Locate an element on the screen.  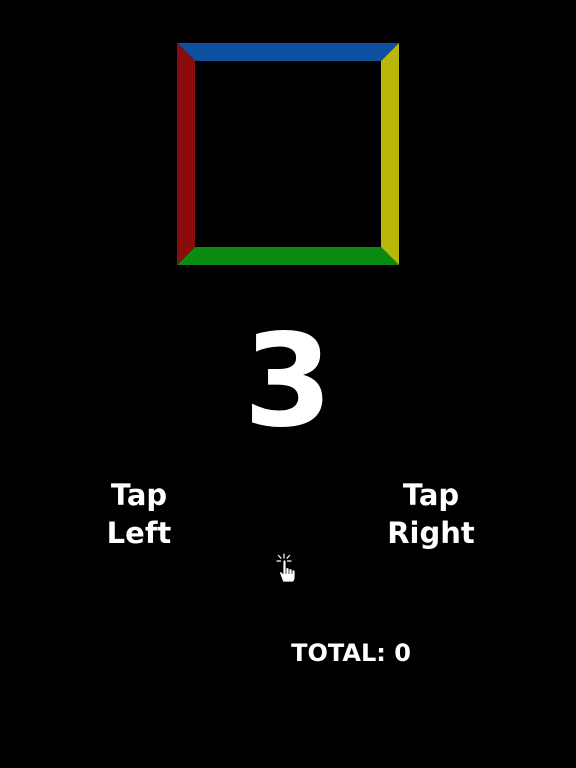
tap-left-zone: Tap Left is located at coordinates (139, 514).